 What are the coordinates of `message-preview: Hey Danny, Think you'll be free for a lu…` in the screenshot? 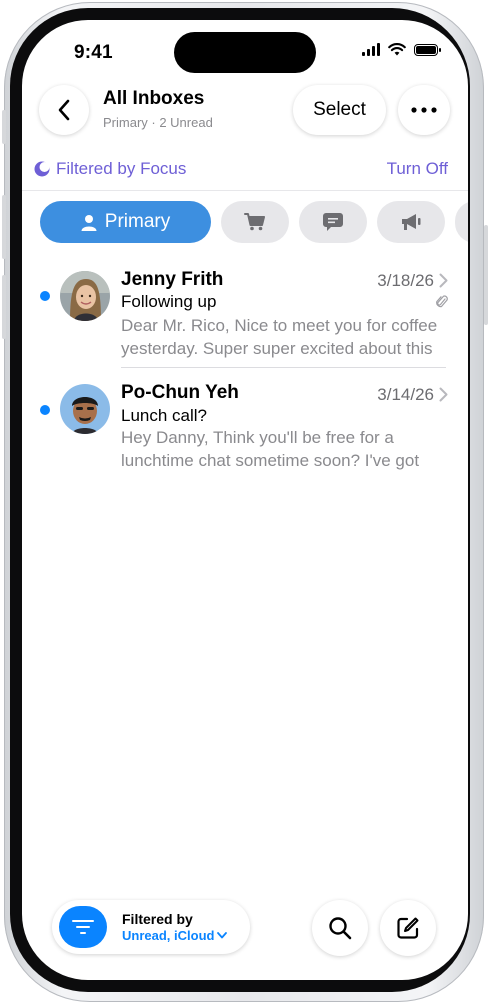 It's located at (270, 449).